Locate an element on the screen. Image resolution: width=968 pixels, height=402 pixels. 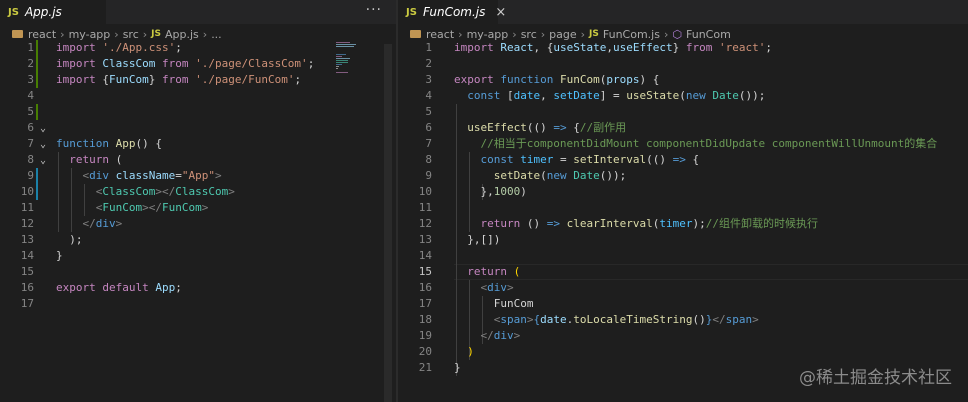
code-token: } is located at coordinates (155, 79).